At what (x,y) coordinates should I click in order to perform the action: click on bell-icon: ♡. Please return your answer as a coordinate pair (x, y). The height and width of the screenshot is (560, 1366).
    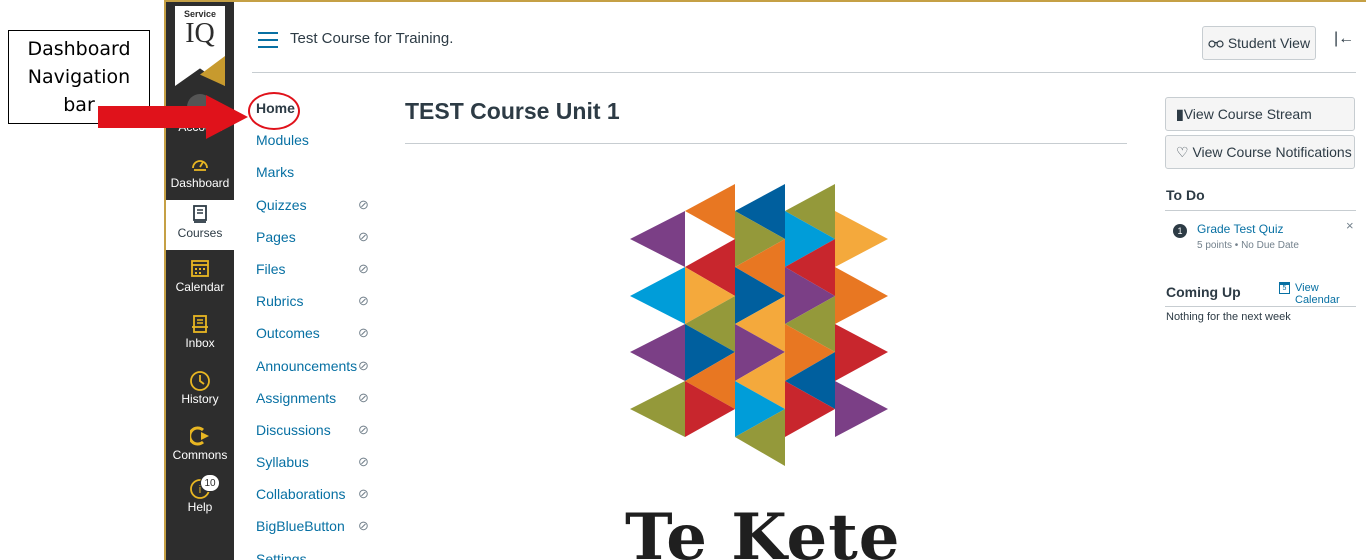
    Looking at the image, I should click on (1182, 152).